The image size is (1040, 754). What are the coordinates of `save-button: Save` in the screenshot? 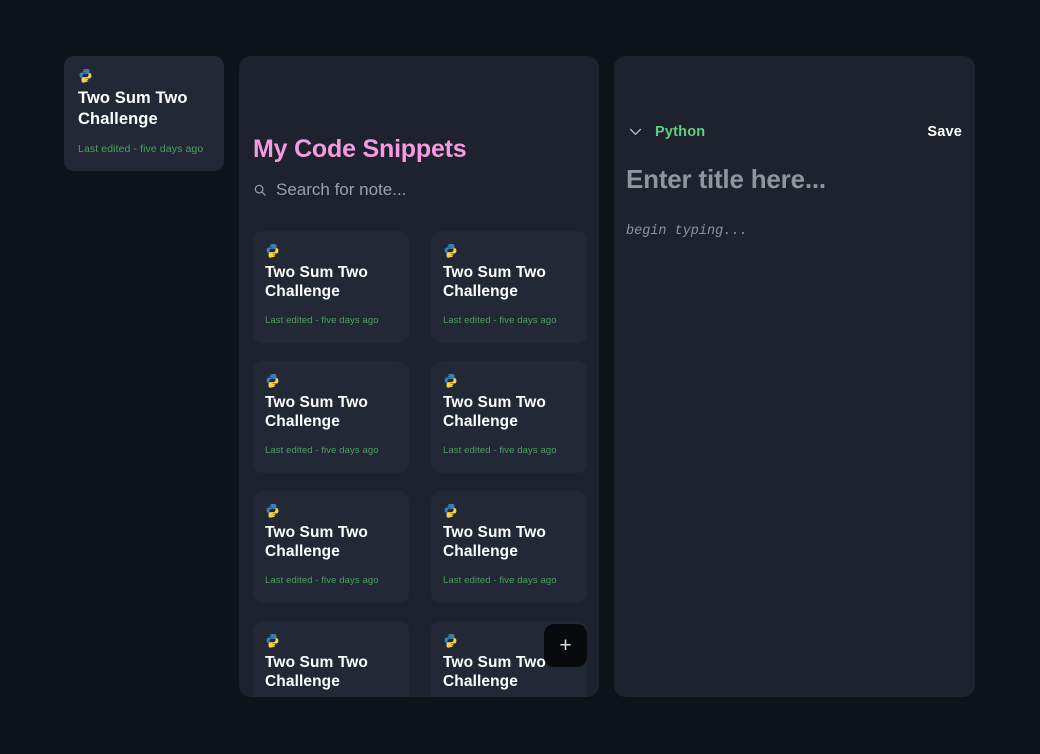 It's located at (944, 132).